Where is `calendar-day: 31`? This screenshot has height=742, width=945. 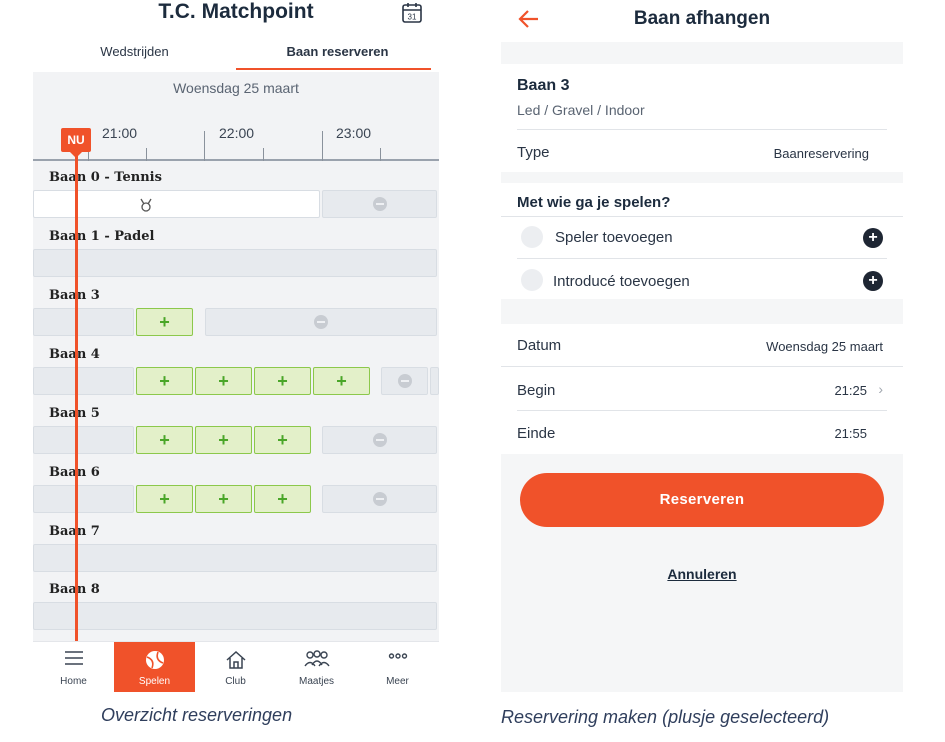 calendar-day: 31 is located at coordinates (412, 17).